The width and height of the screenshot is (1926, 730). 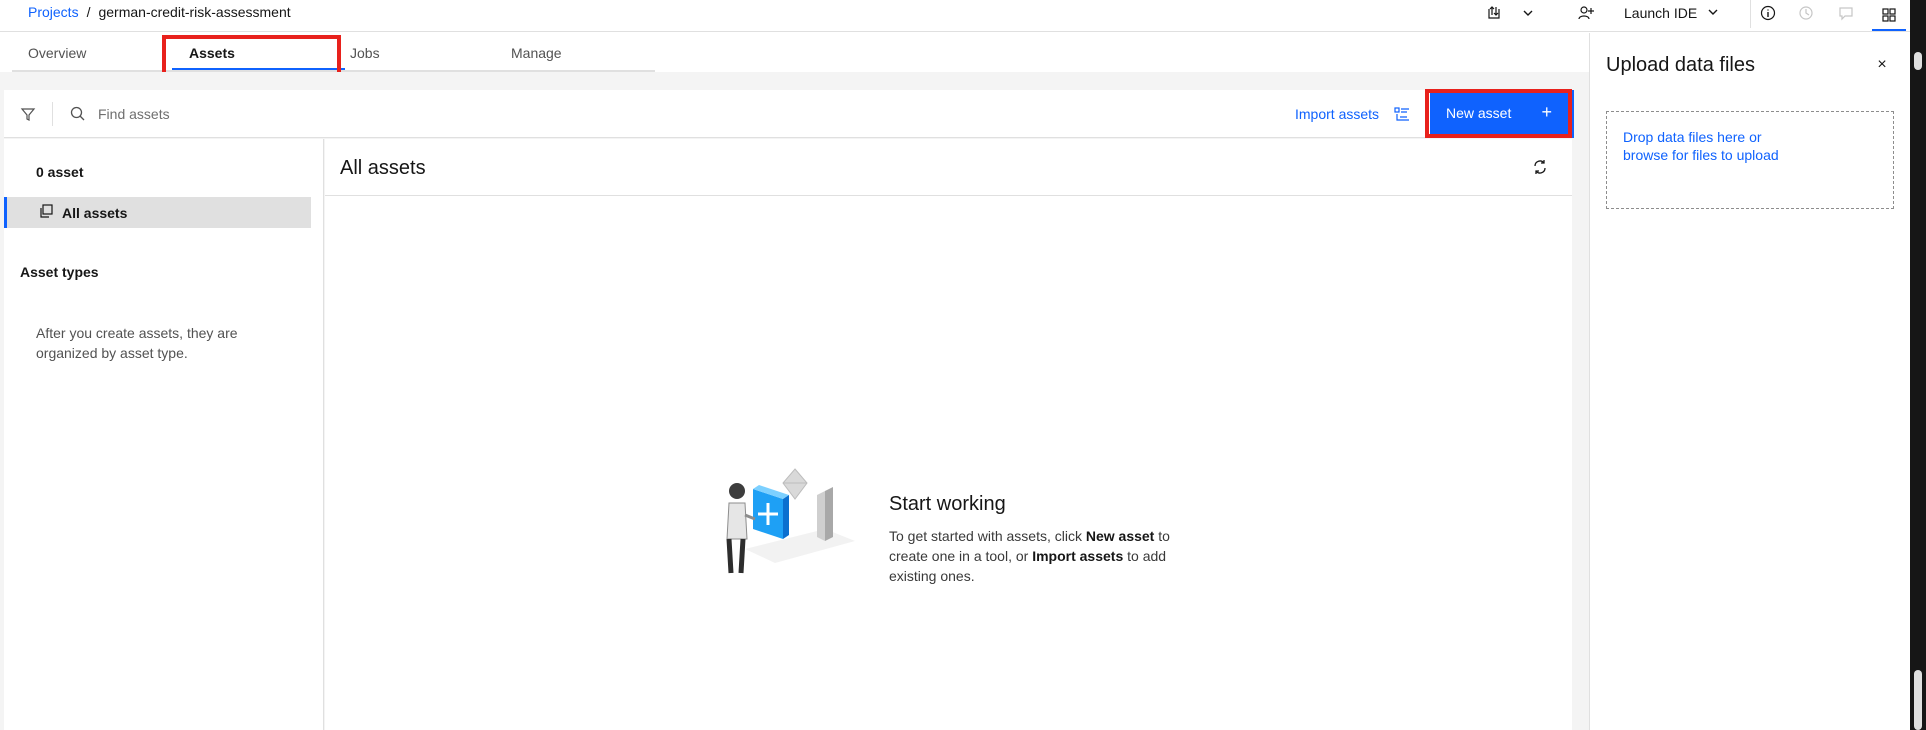 What do you see at coordinates (1078, 556) in the screenshot?
I see `empty-state-import-term: Import assets` at bounding box center [1078, 556].